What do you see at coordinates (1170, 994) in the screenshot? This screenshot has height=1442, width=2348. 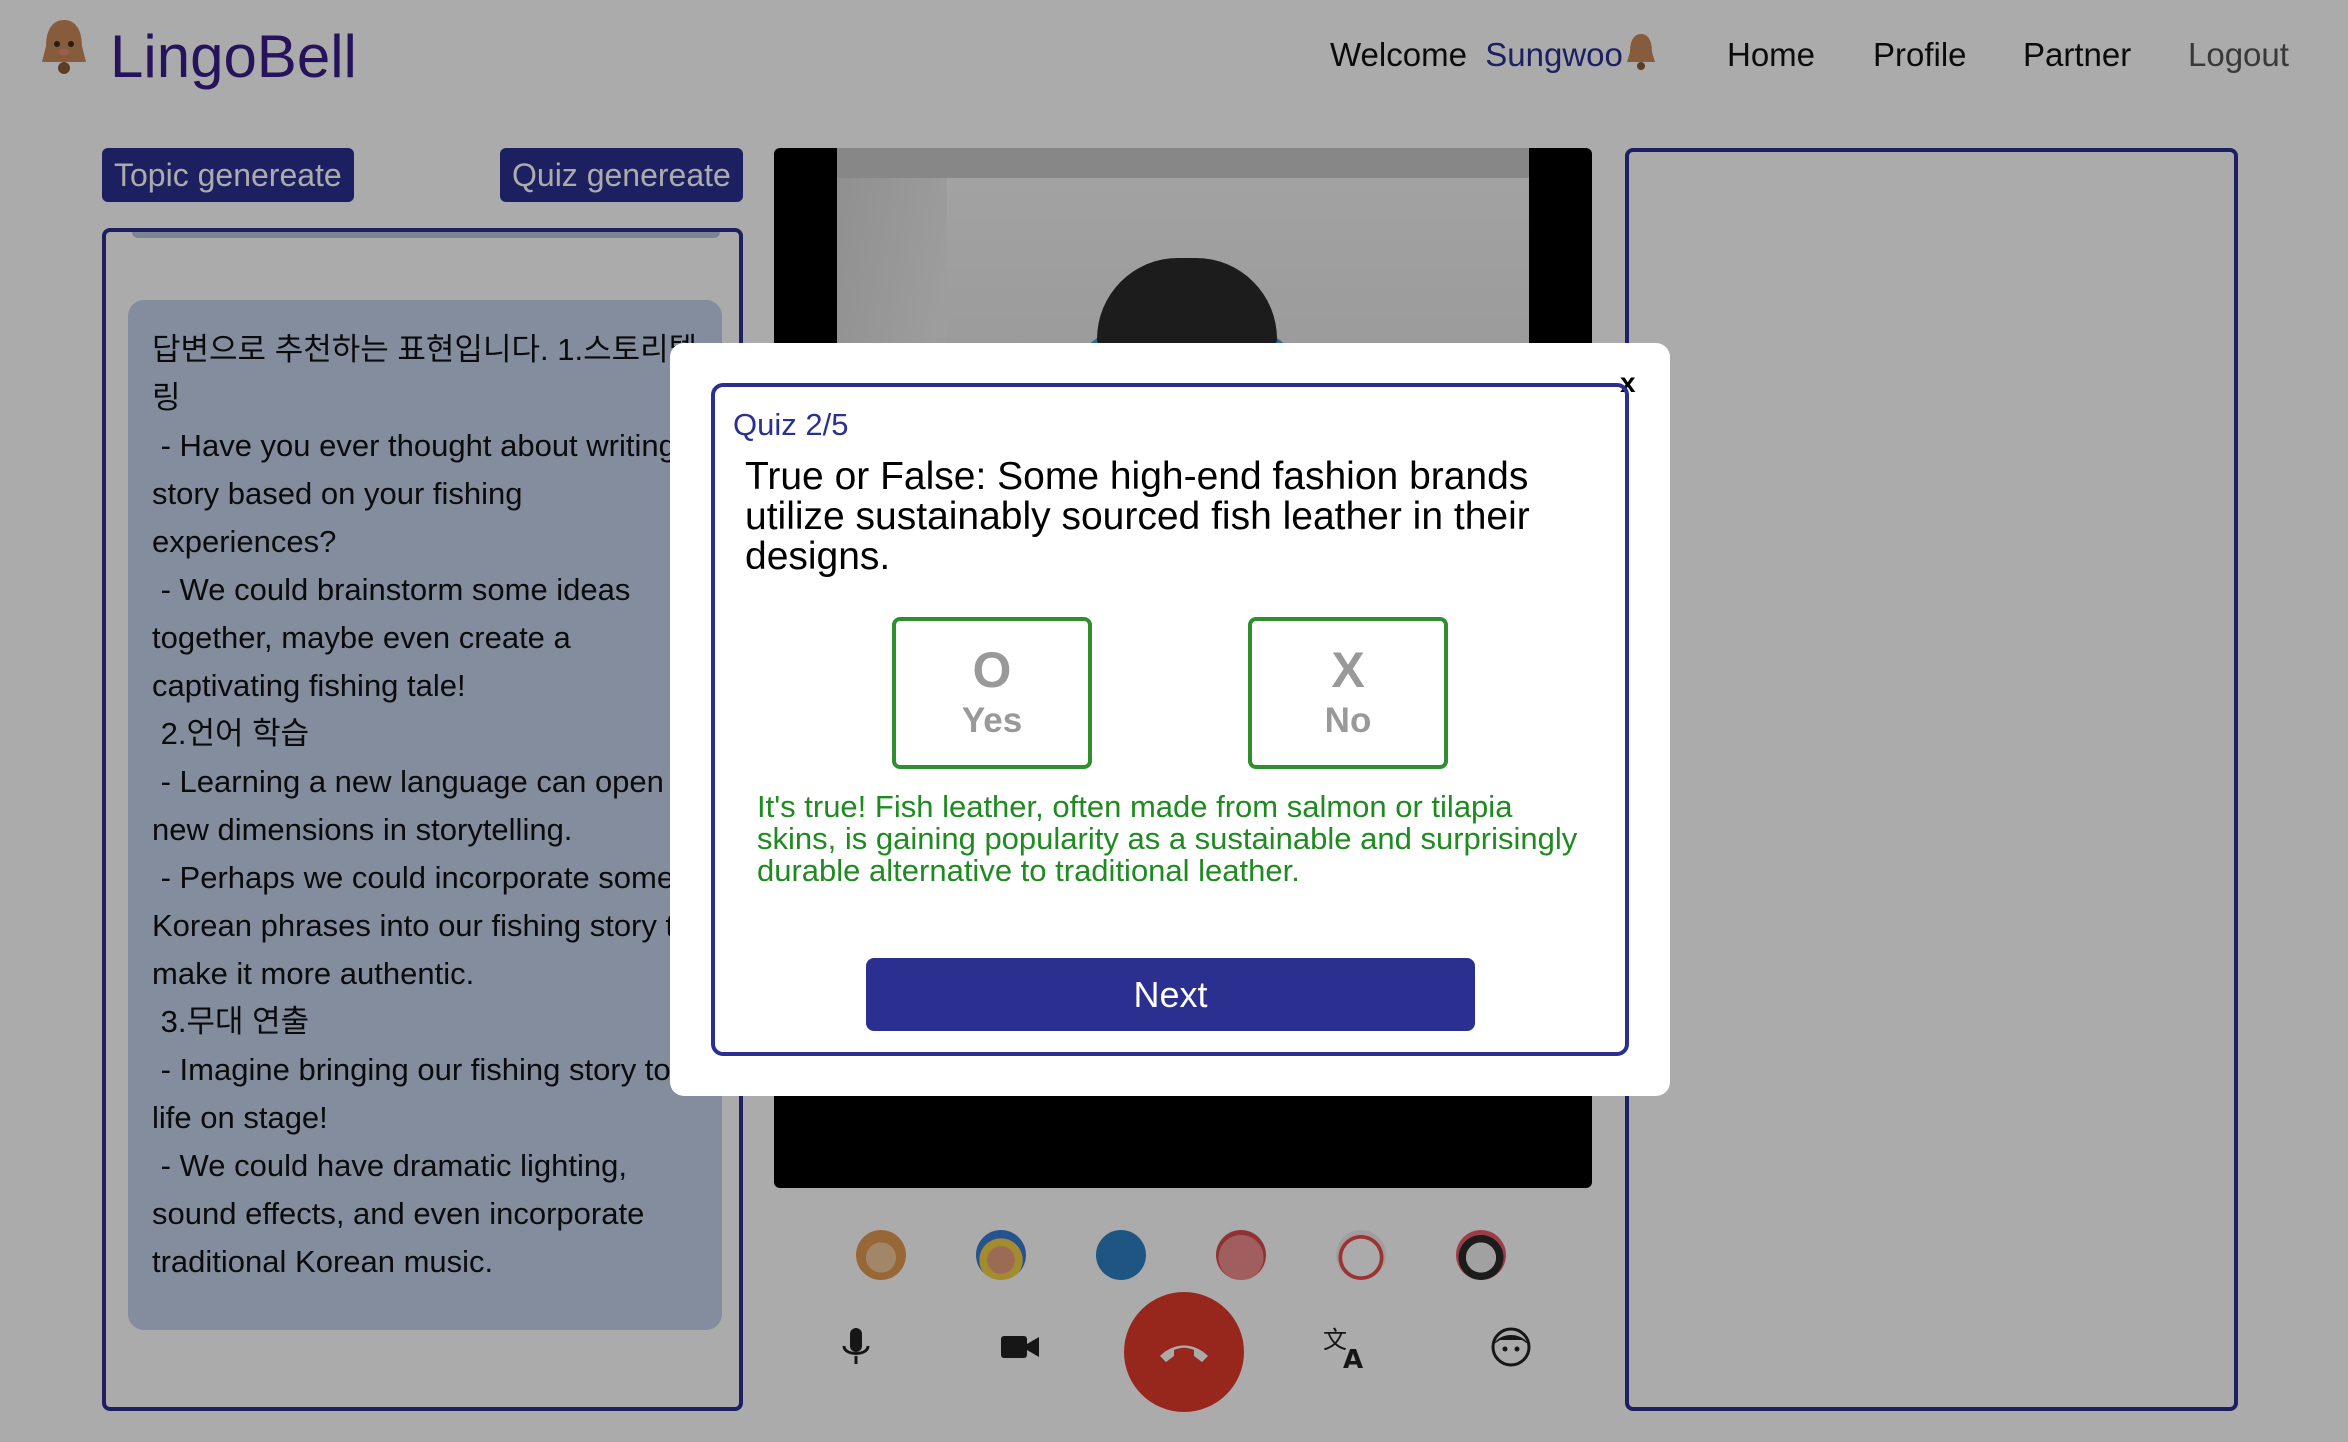 I see `next-button: Next` at bounding box center [1170, 994].